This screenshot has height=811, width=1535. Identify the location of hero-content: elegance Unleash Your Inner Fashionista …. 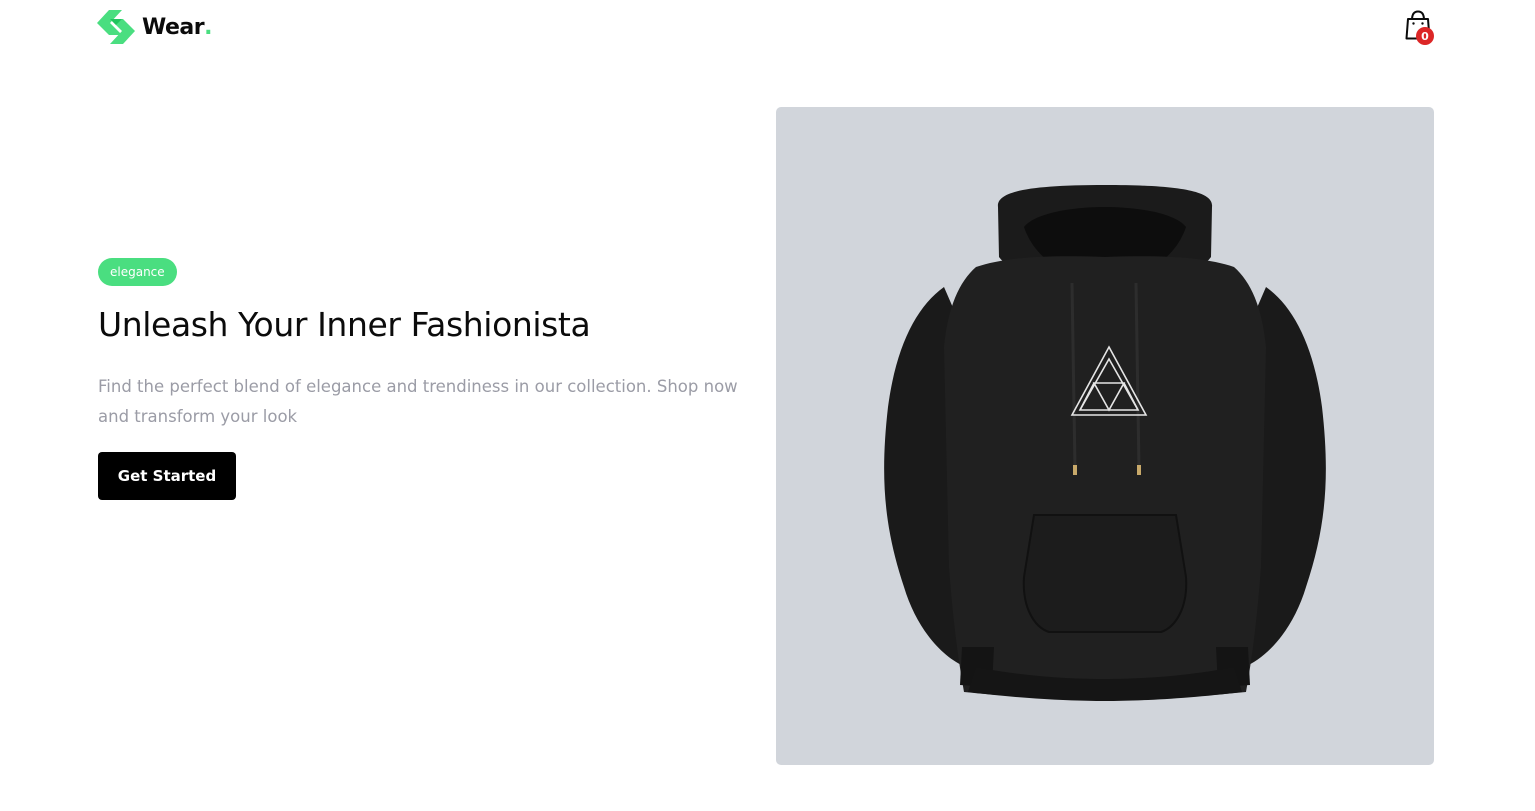
(428, 379).